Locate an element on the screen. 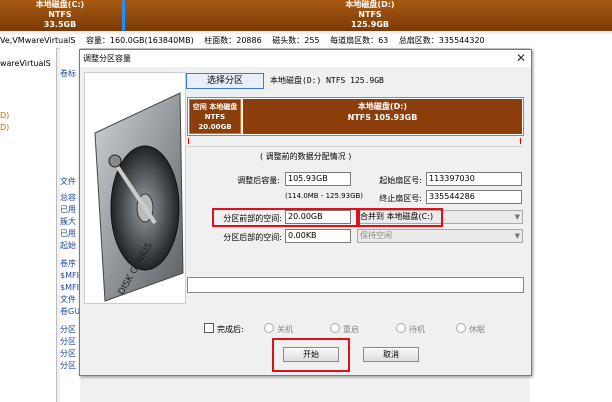 The height and width of the screenshot is (402, 612). size-after-field: 105.93GB is located at coordinates (318, 179).